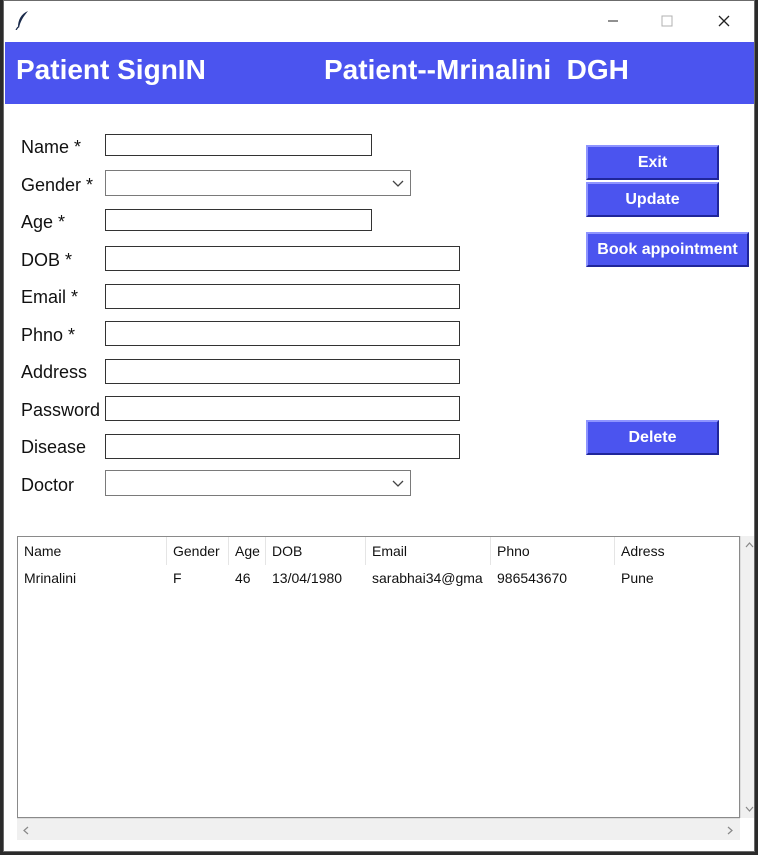 Image resolution: width=758 pixels, height=855 pixels. Describe the element at coordinates (282, 408) in the screenshot. I see `password-input` at that location.